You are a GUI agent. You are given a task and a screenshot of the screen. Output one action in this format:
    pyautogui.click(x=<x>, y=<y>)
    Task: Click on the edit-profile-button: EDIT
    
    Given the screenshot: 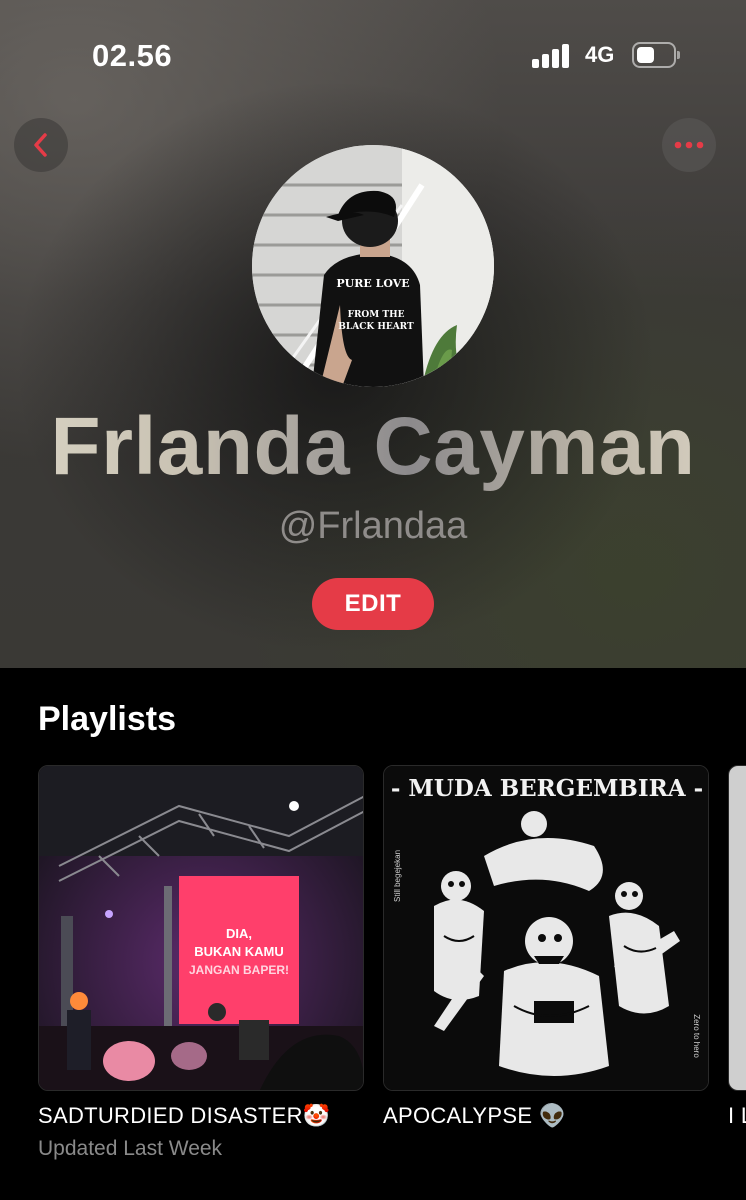 What is the action you would take?
    pyautogui.click(x=373, y=604)
    